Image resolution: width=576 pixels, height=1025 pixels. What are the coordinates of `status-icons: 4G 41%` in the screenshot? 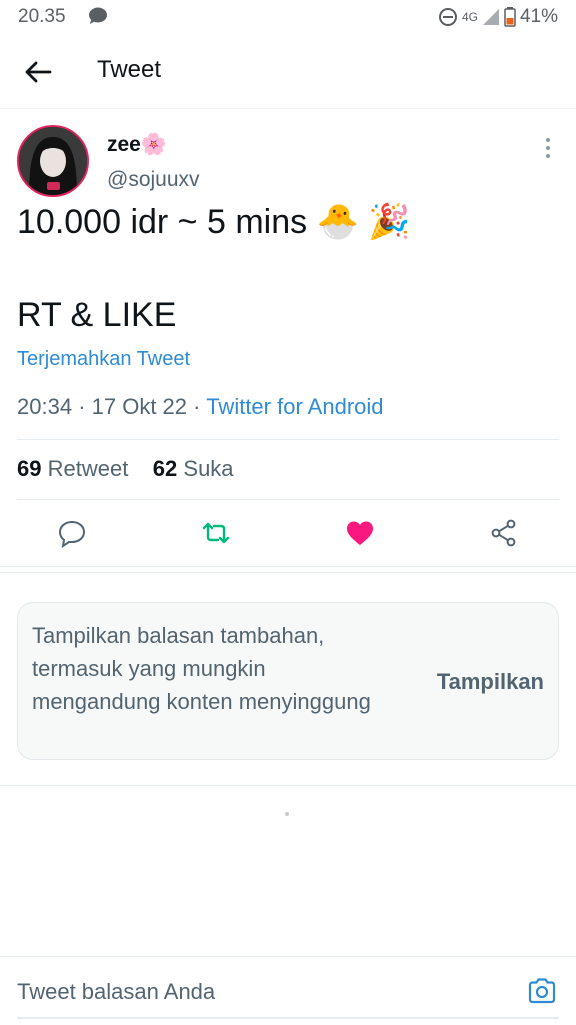 It's located at (498, 17).